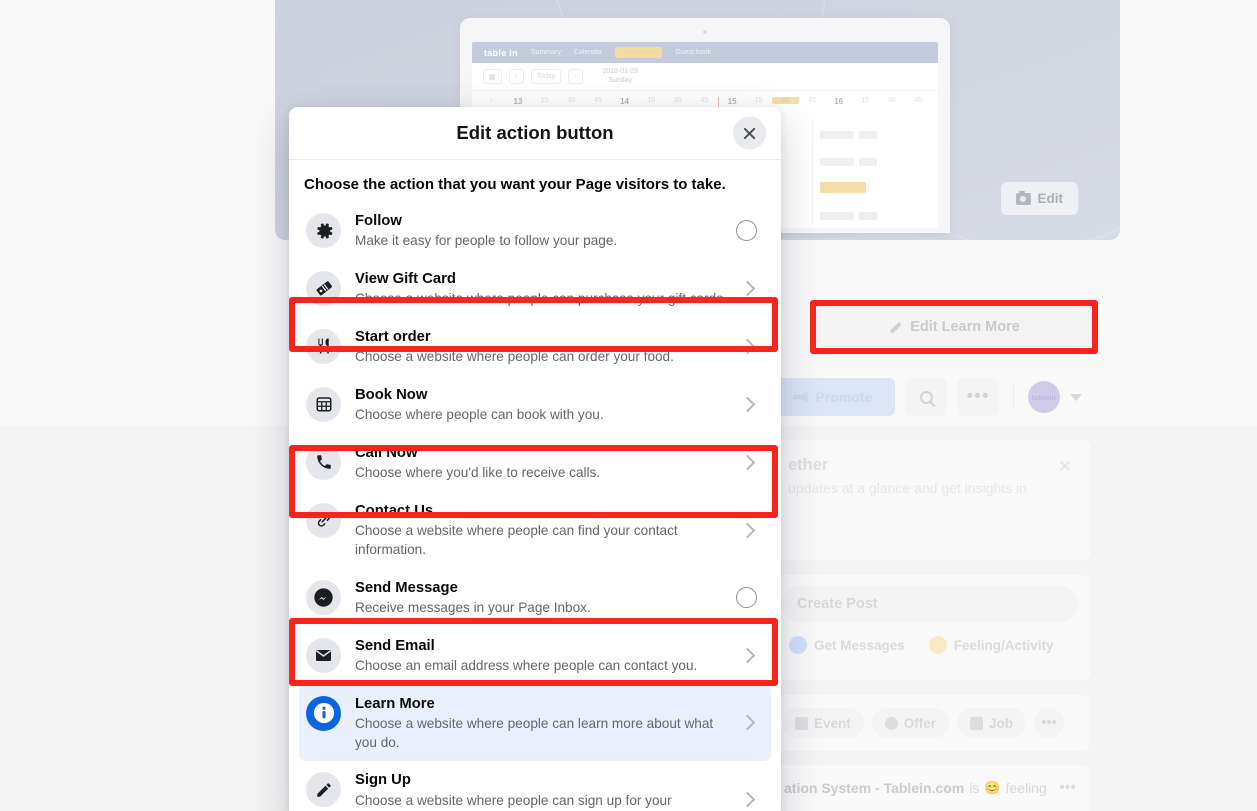  I want to click on dialog-header: Edit action button, so click(535, 133).